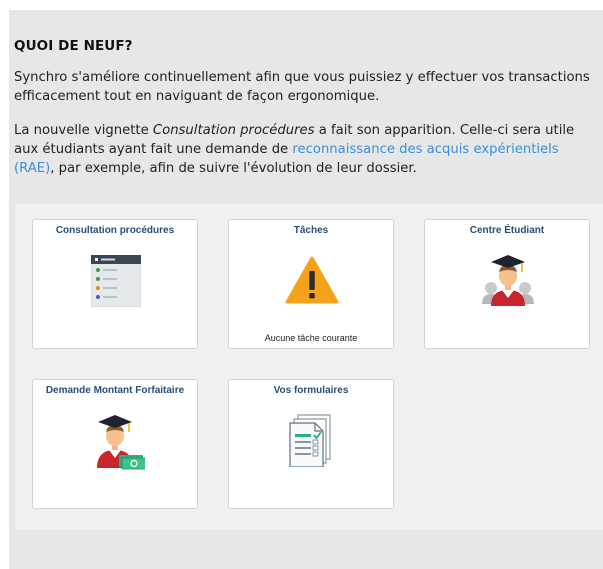  What do you see at coordinates (115, 230) in the screenshot?
I see `tile-title: Consultation procédures` at bounding box center [115, 230].